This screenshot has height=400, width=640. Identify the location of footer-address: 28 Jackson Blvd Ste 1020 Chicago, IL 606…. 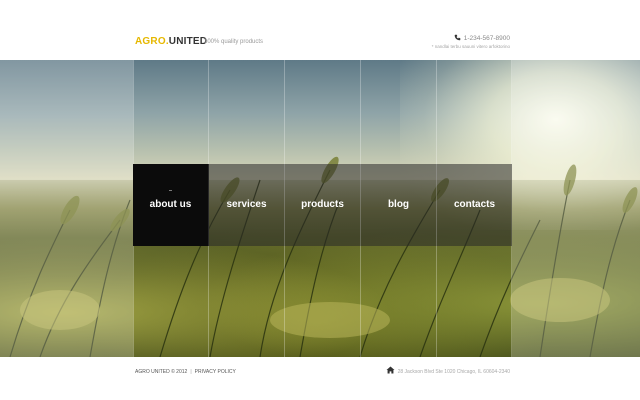
(448, 371).